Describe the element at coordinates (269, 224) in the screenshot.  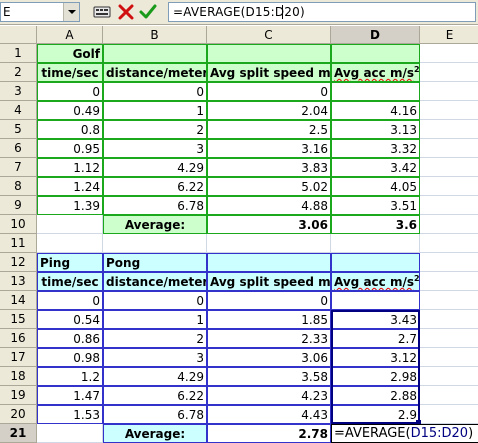
I see `golf-average-c: 3.06` at that location.